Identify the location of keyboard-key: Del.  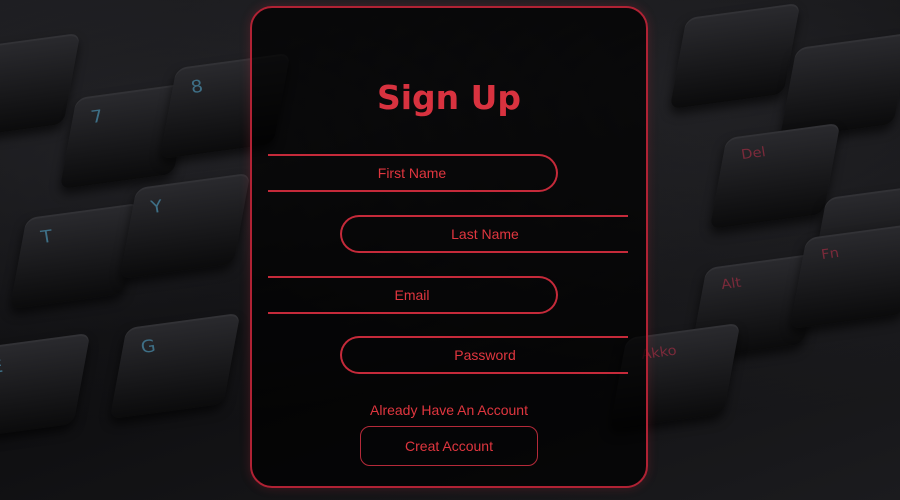
(775, 176).